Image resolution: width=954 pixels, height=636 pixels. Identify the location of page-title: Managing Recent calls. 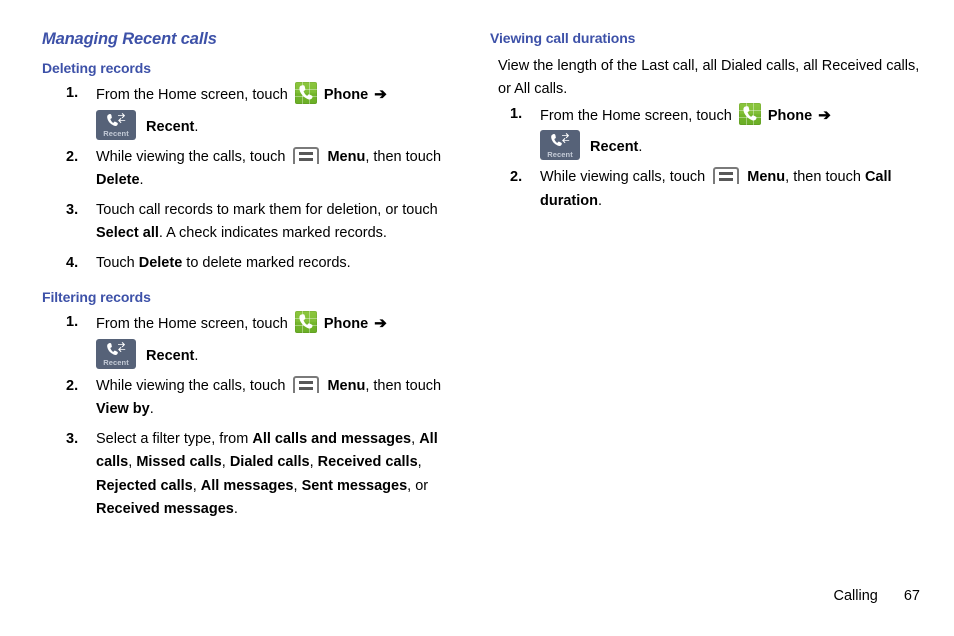
(129, 39).